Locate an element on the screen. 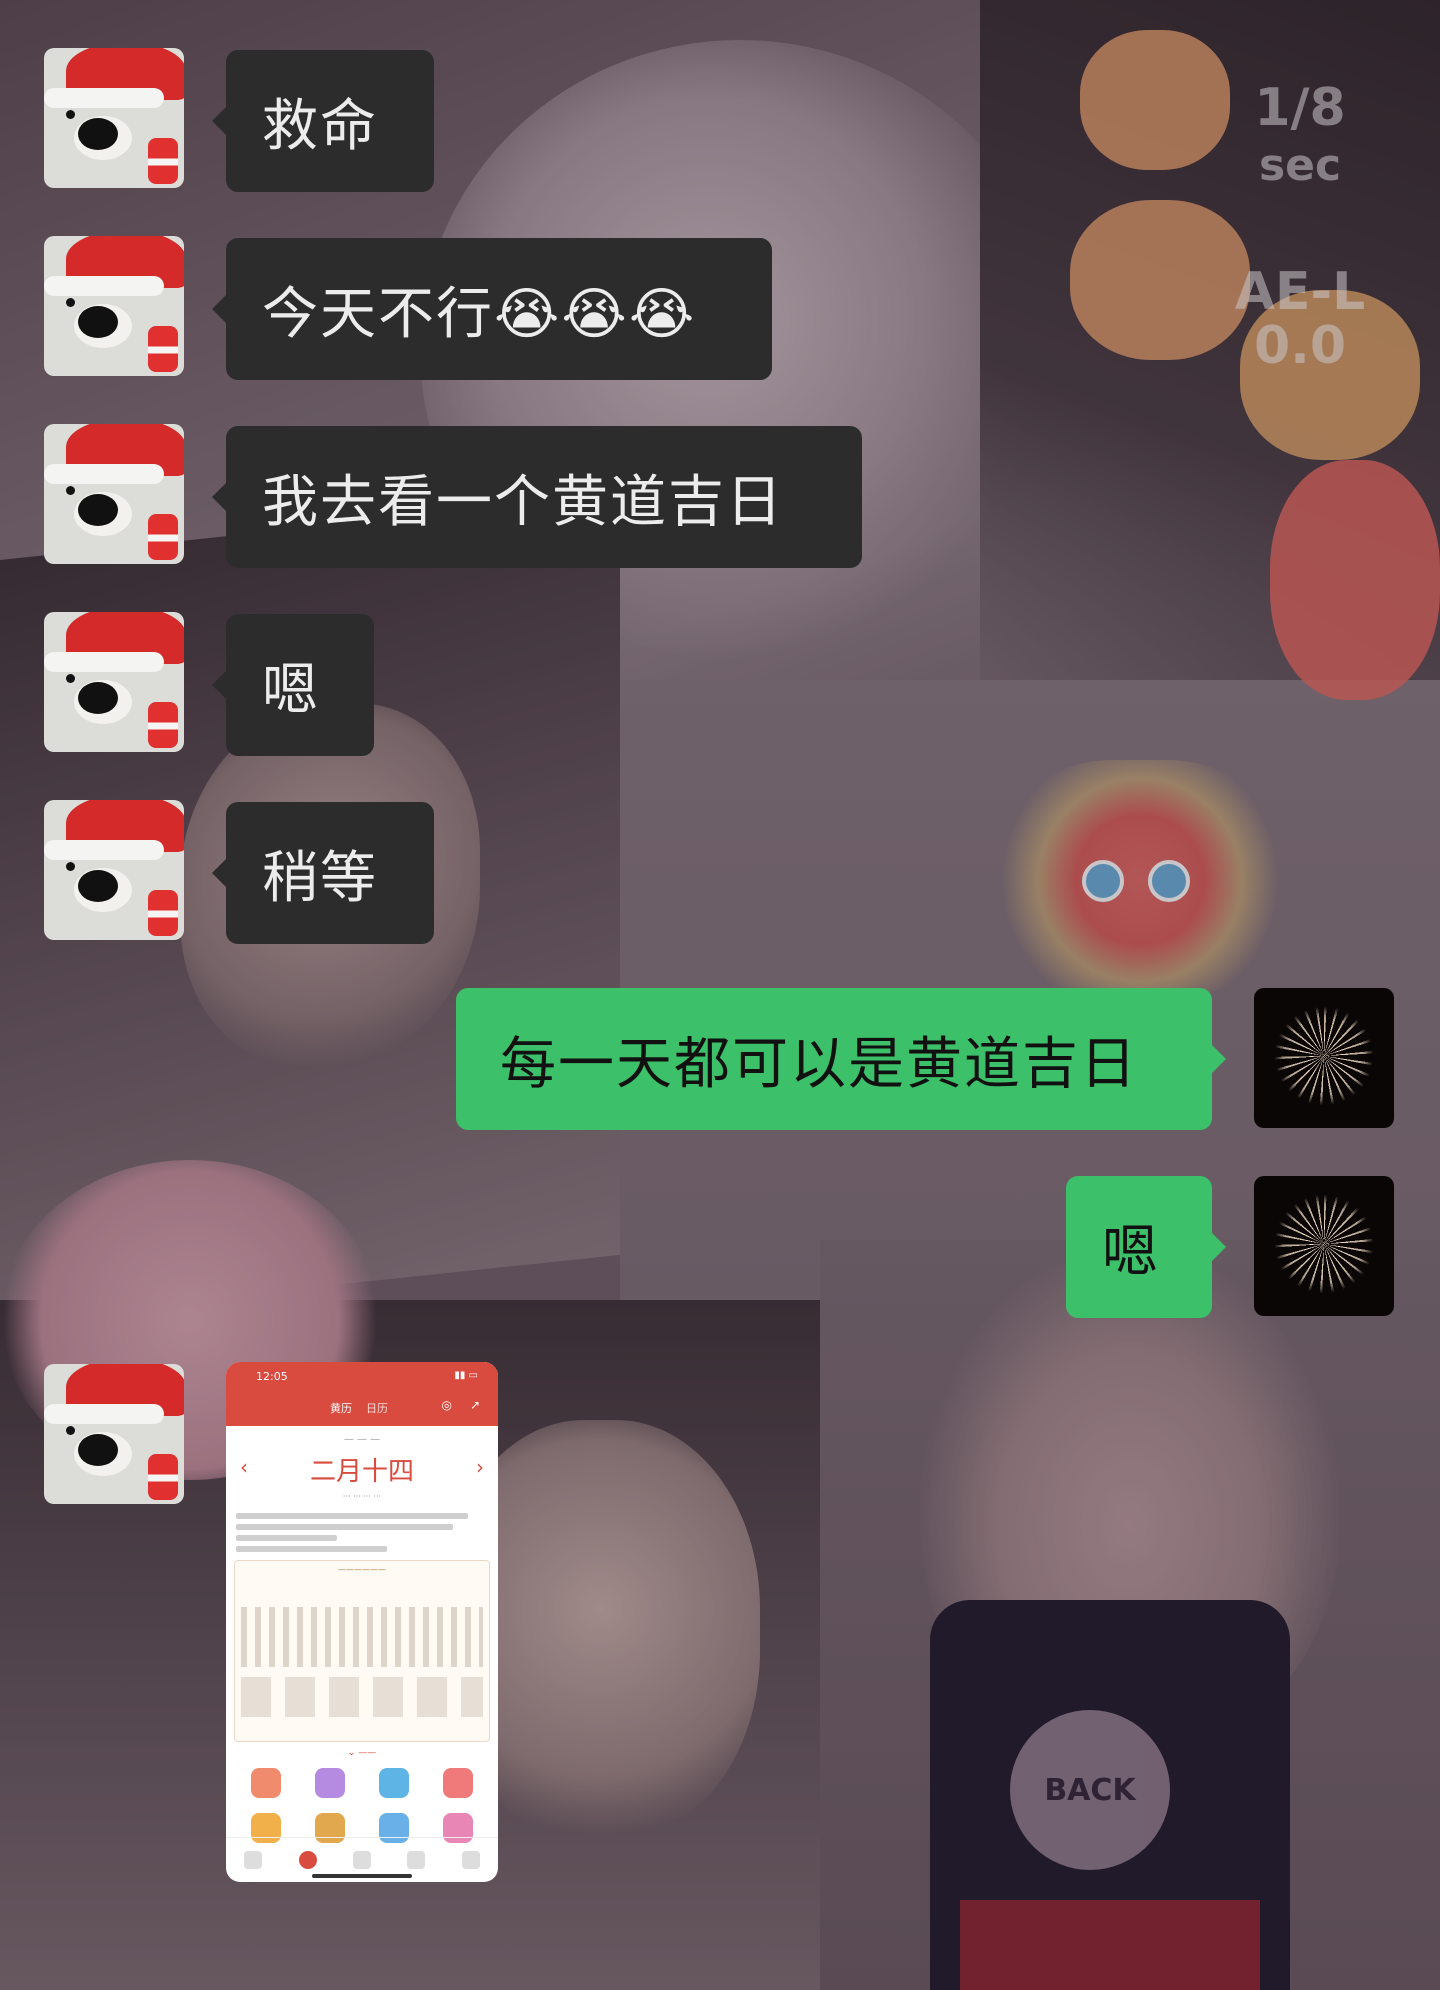  message-bubble-incoming: 救命 is located at coordinates (323, 121).